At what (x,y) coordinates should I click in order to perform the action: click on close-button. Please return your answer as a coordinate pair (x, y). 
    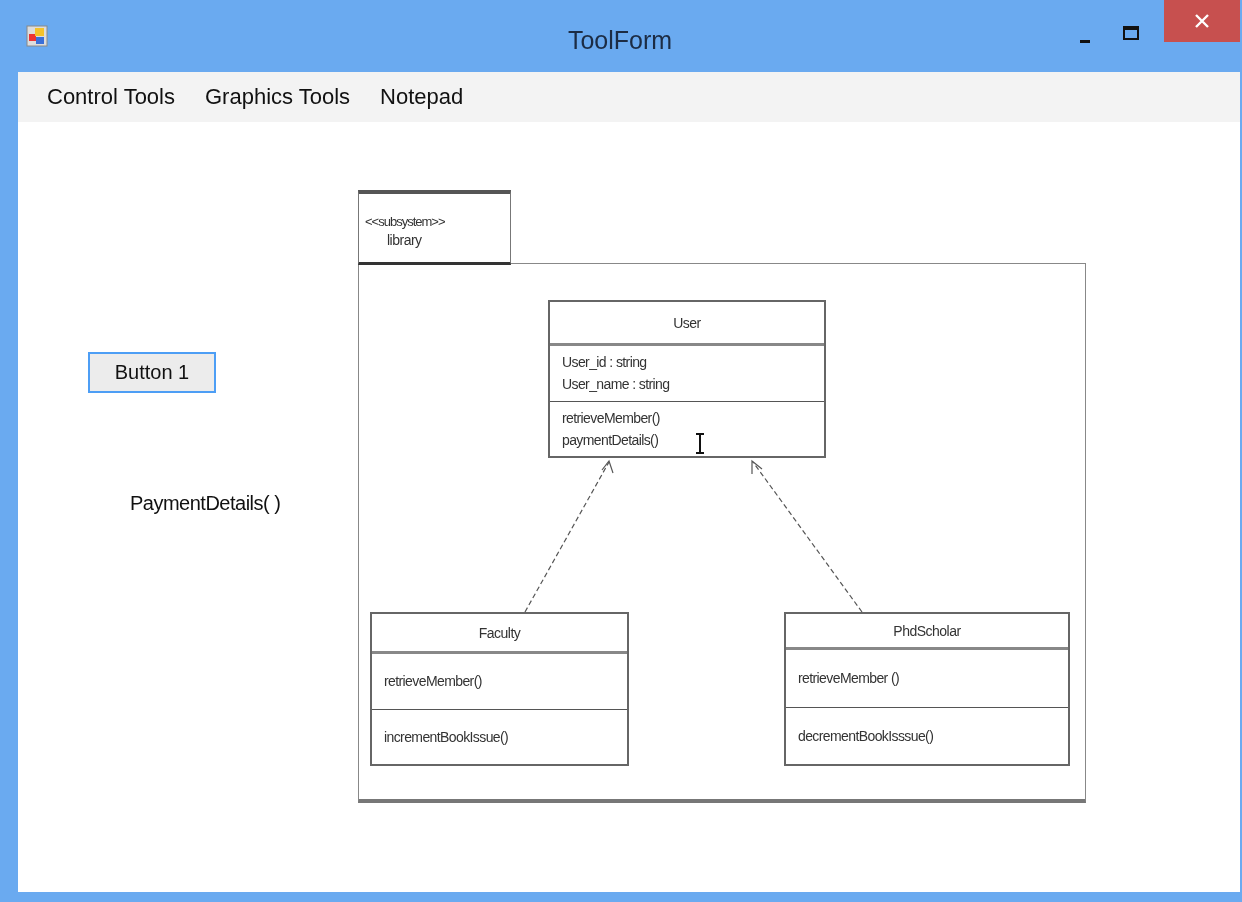
    Looking at the image, I should click on (1202, 21).